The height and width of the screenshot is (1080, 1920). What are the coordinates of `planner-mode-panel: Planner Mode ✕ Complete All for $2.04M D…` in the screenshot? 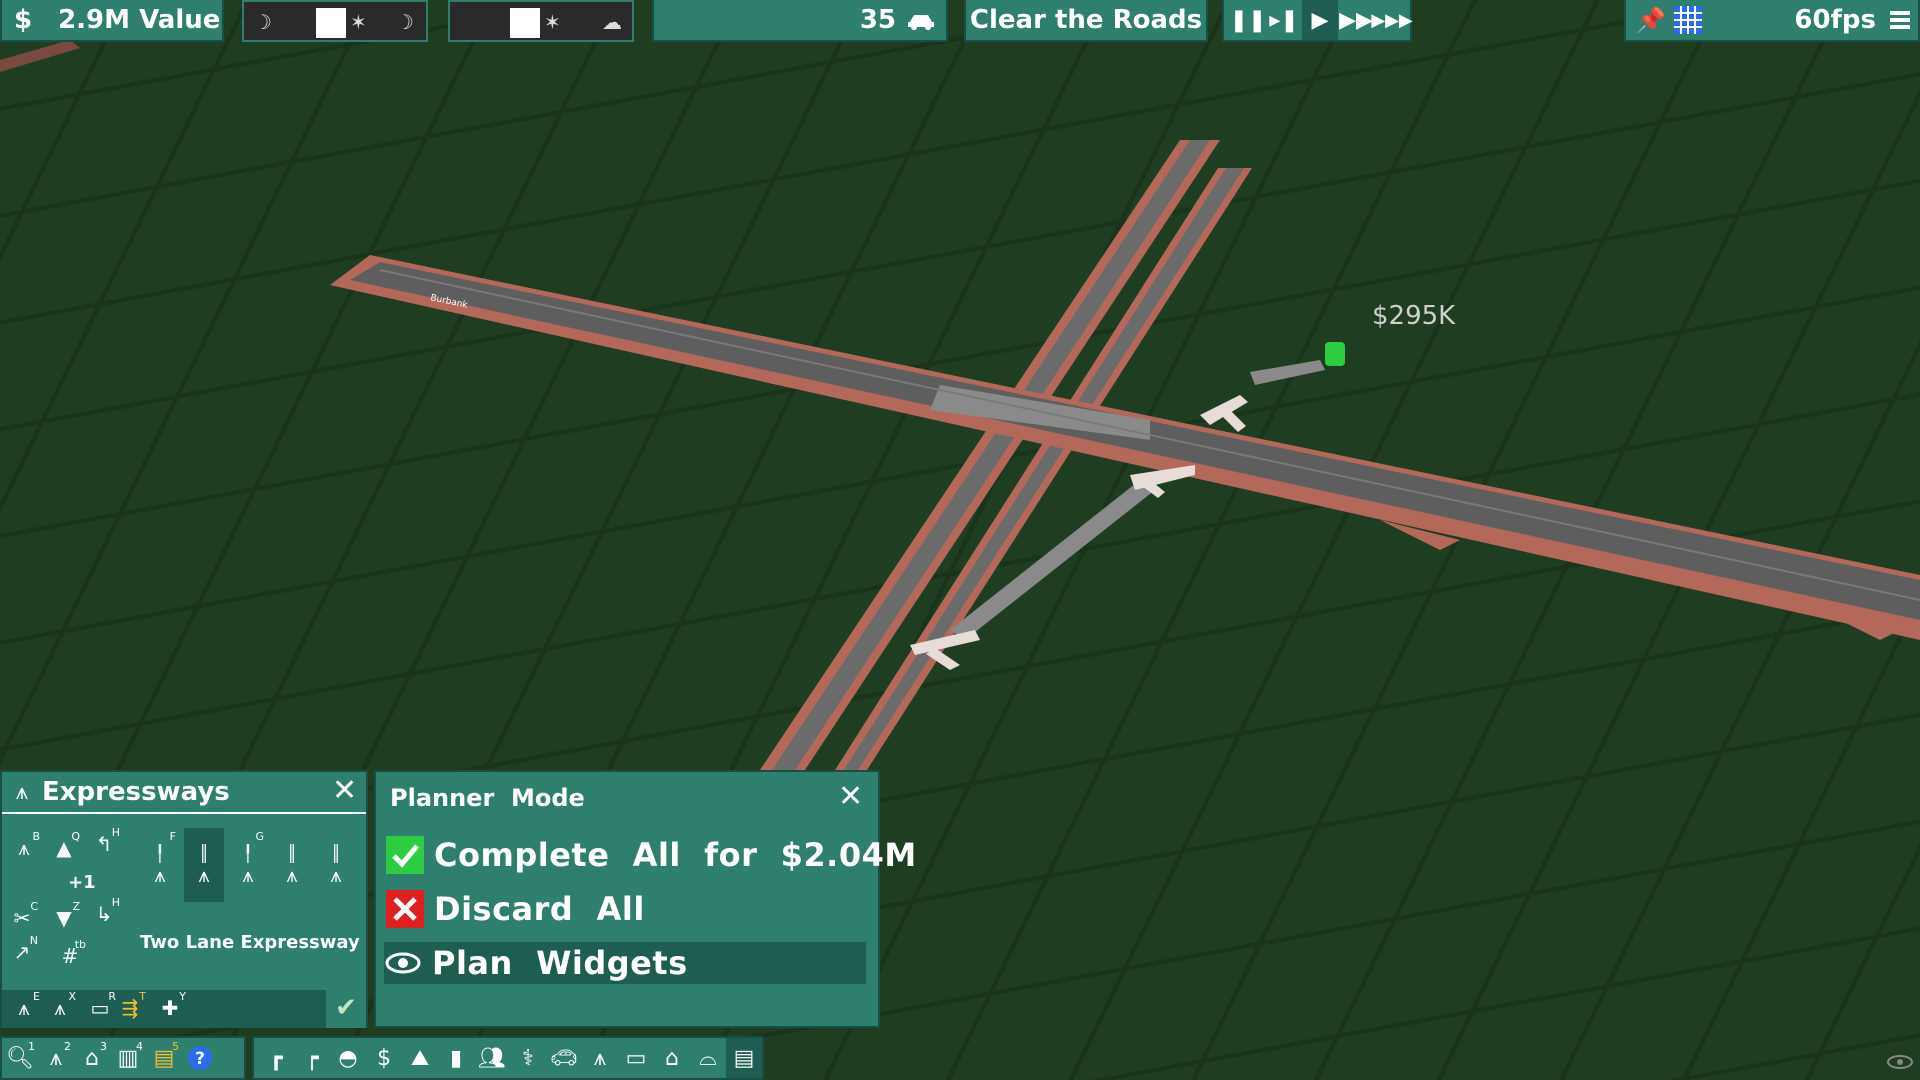 It's located at (645, 899).